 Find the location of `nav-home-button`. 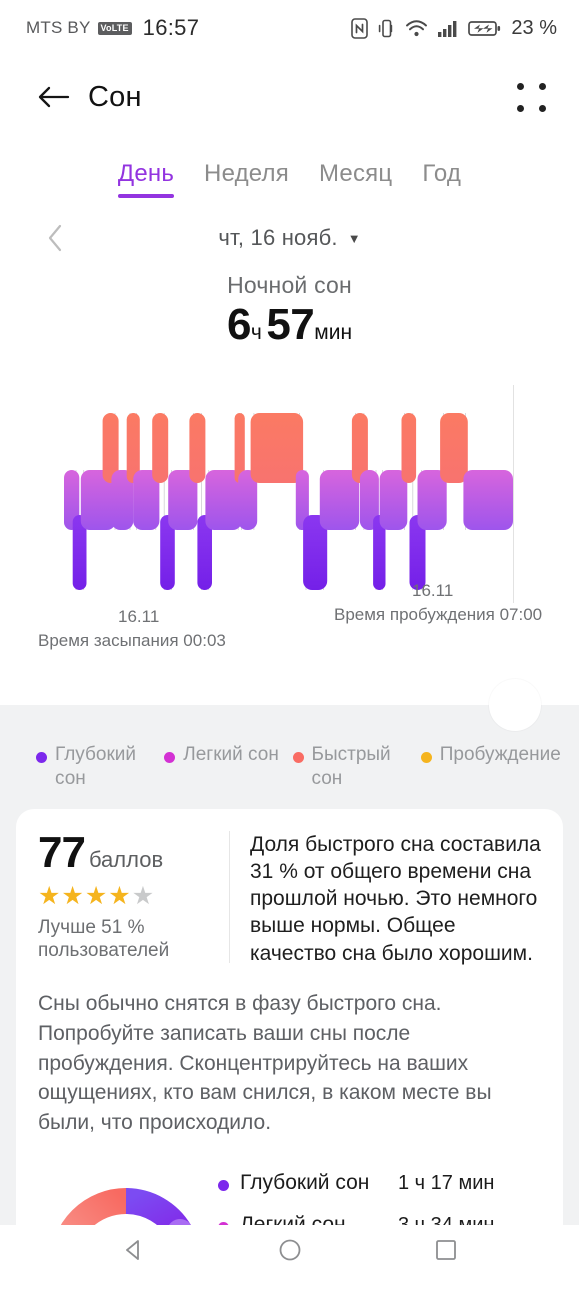

nav-home-button is located at coordinates (290, 1252).